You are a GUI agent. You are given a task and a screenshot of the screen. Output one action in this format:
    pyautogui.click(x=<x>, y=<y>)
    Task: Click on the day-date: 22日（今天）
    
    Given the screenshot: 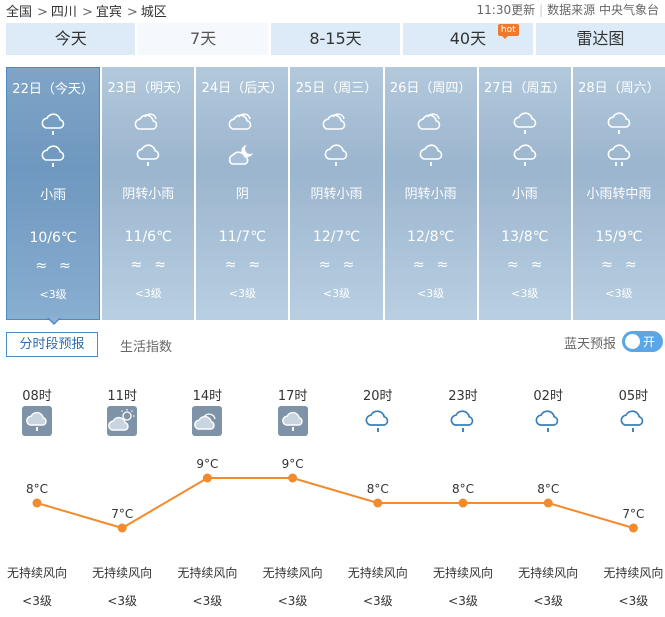 What is the action you would take?
    pyautogui.click(x=53, y=89)
    